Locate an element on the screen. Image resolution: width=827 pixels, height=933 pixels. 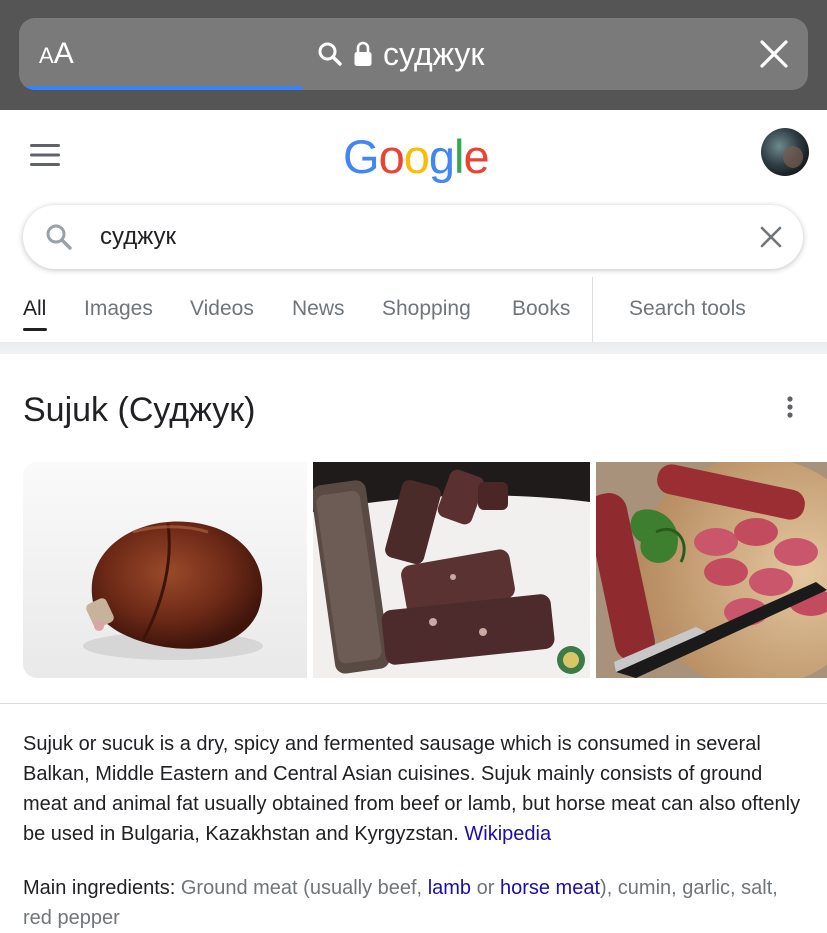
active-tab-indicator is located at coordinates (35, 329).